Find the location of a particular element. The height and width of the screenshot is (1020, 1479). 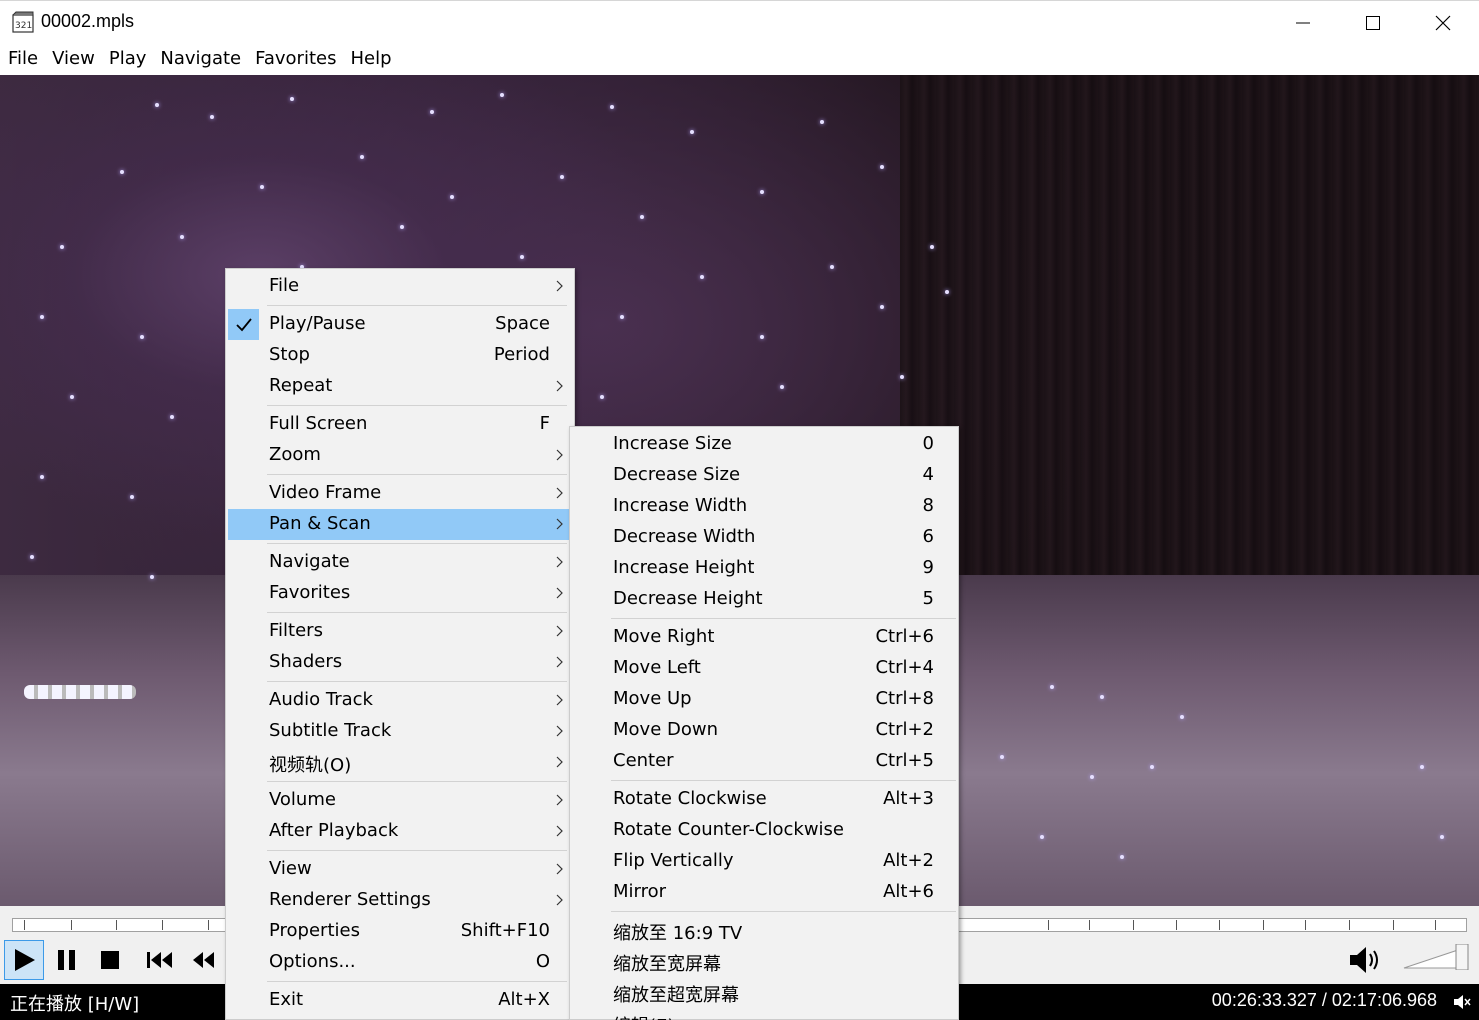

pan-scan-item-decrease-width: Decrease Width 6 is located at coordinates (764, 537).